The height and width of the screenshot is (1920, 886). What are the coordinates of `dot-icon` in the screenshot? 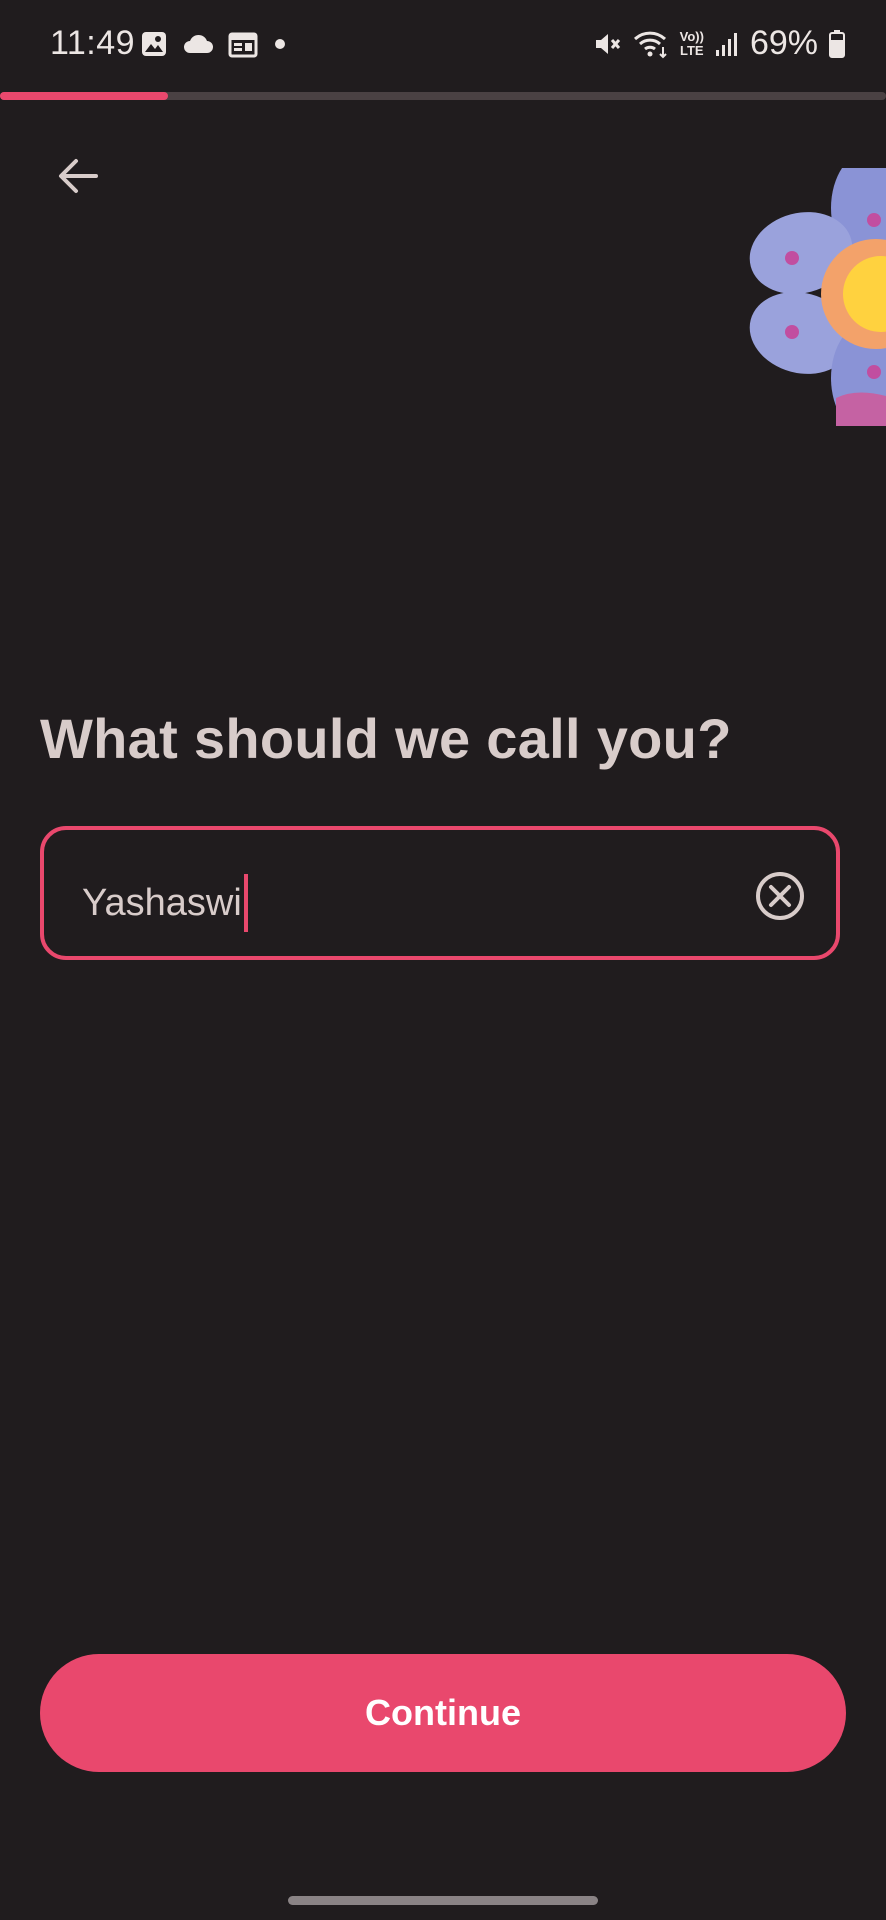 It's located at (280, 44).